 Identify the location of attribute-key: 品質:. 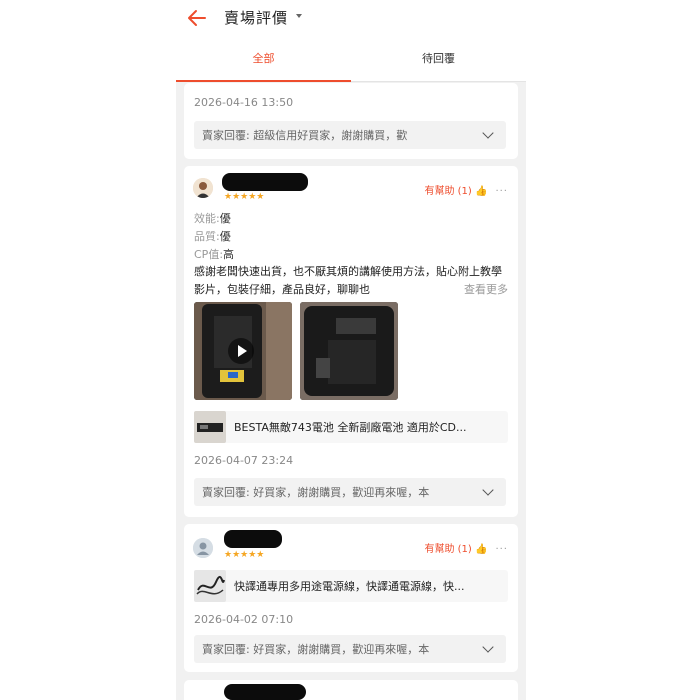
(207, 236).